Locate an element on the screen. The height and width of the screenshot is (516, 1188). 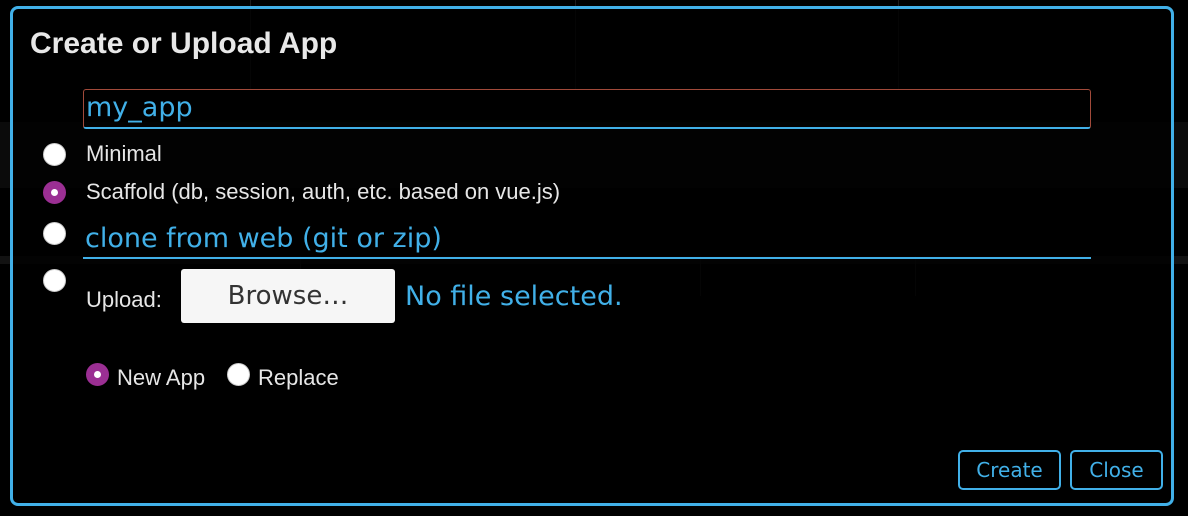
minimal-label: Minimal is located at coordinates (124, 153).